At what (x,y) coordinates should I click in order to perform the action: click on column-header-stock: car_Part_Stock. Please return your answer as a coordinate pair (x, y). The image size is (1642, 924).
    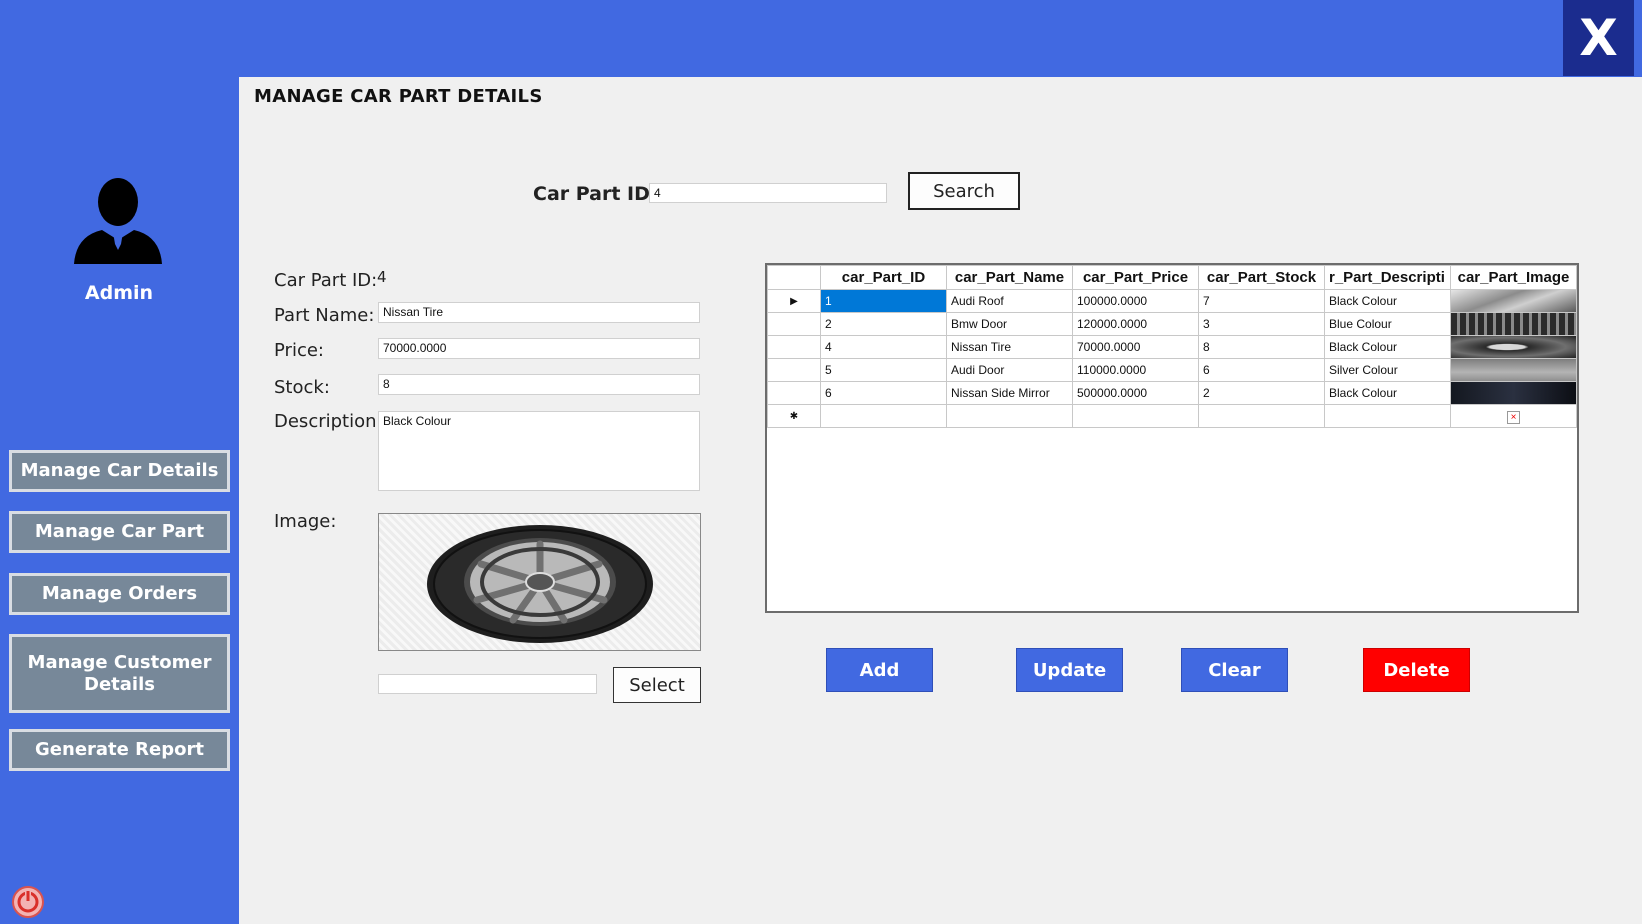
    Looking at the image, I should click on (1261, 277).